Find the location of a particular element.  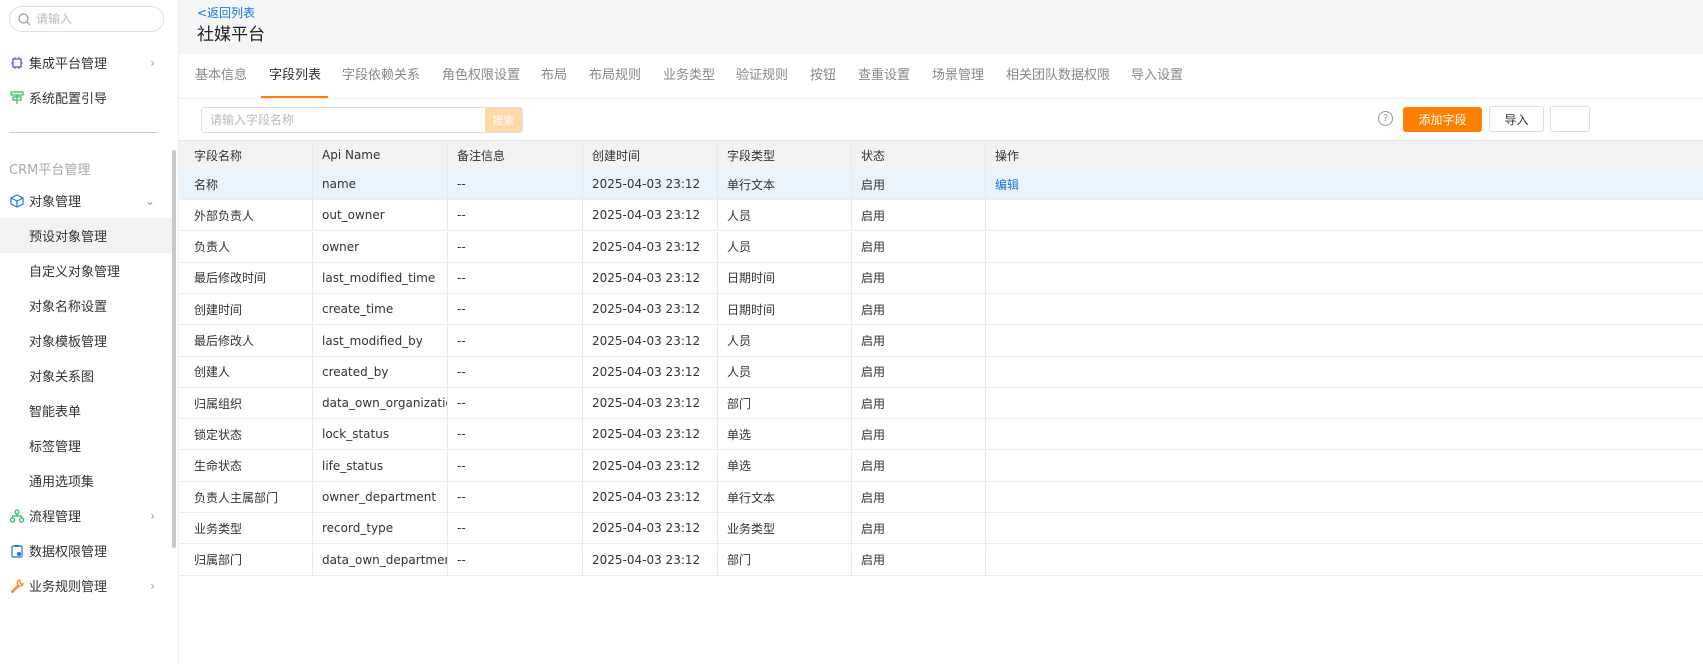

sidebar-subitem-object-name-settings: 对象名称设置 is located at coordinates (87, 305).